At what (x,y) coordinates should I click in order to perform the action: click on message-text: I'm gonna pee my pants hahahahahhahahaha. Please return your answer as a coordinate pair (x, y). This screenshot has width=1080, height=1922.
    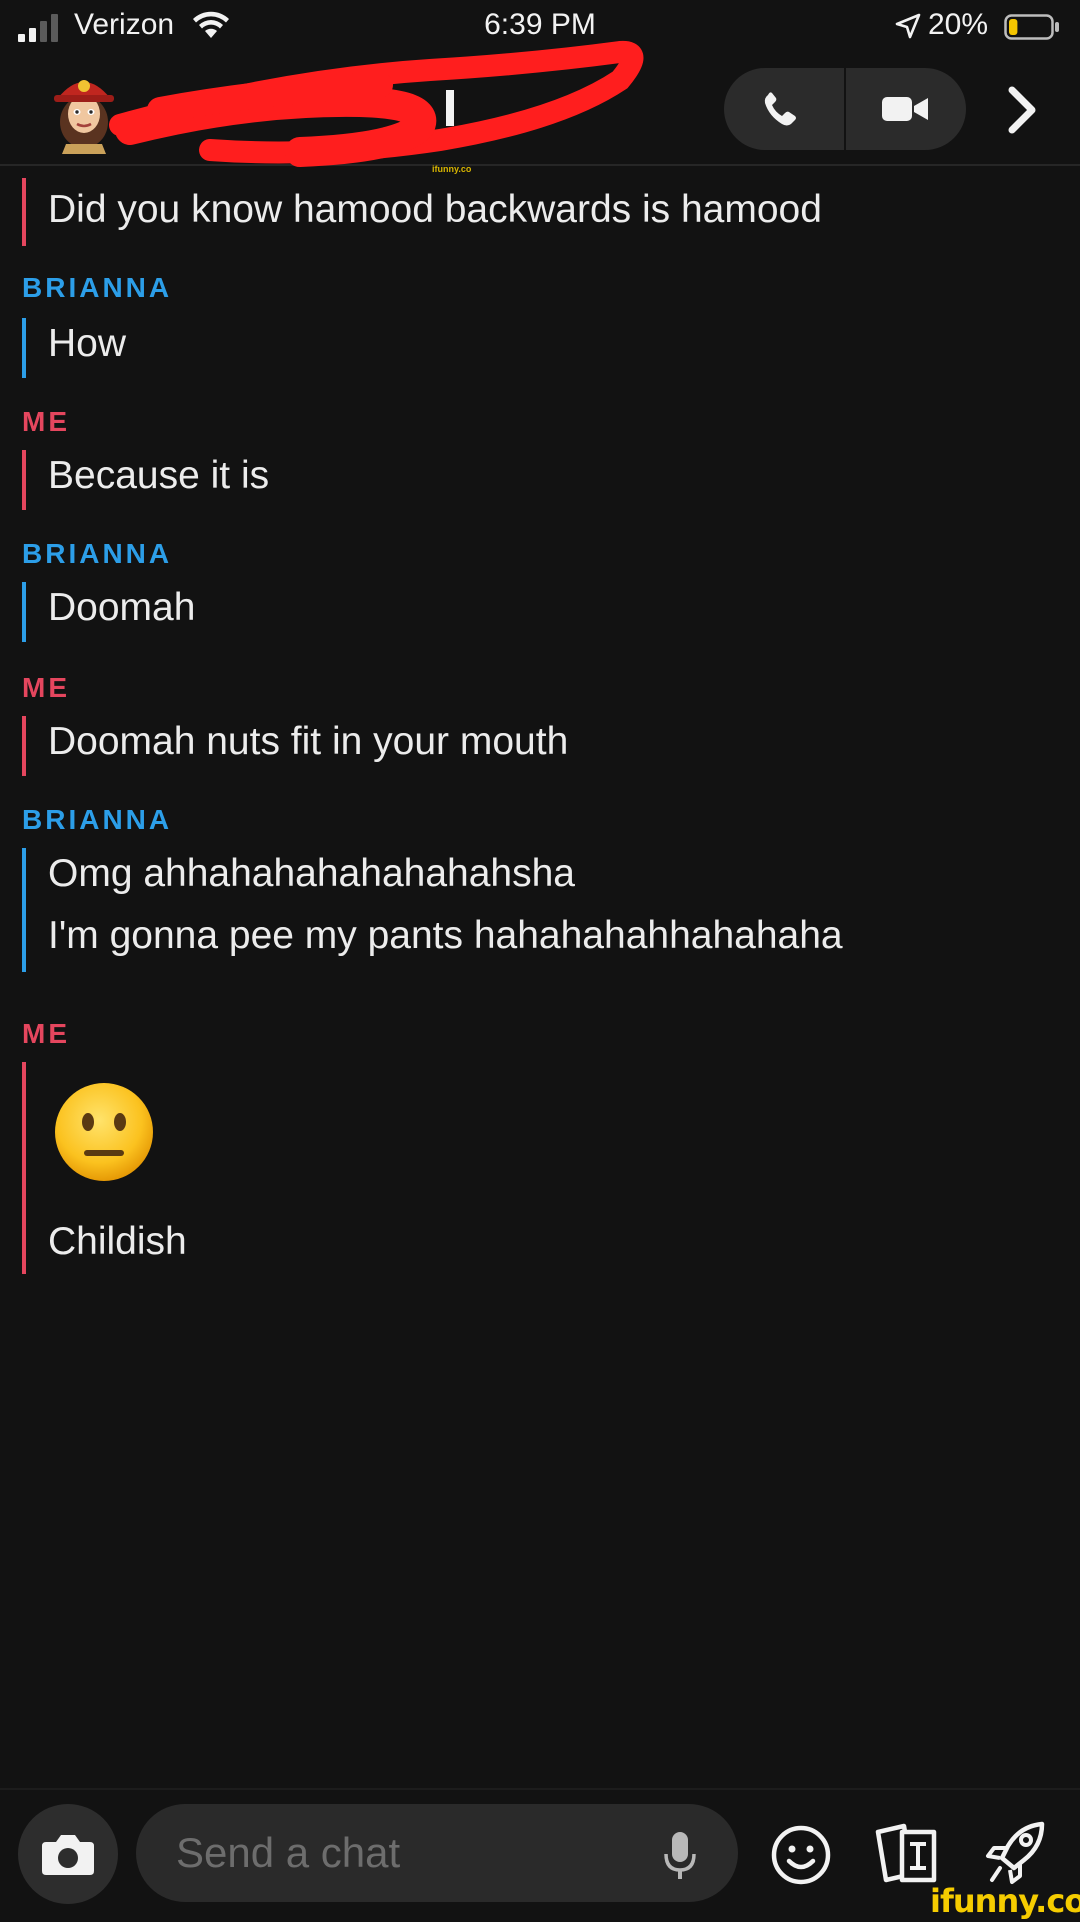
    Looking at the image, I should click on (445, 936).